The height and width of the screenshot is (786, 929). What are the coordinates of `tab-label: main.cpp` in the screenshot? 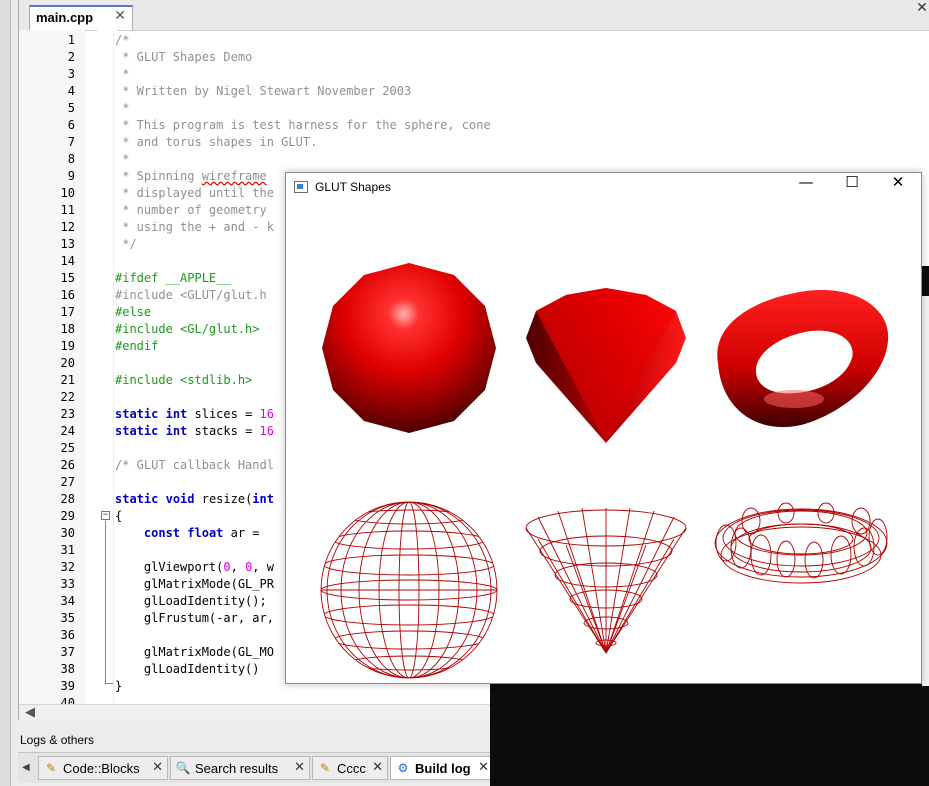 It's located at (65, 17).